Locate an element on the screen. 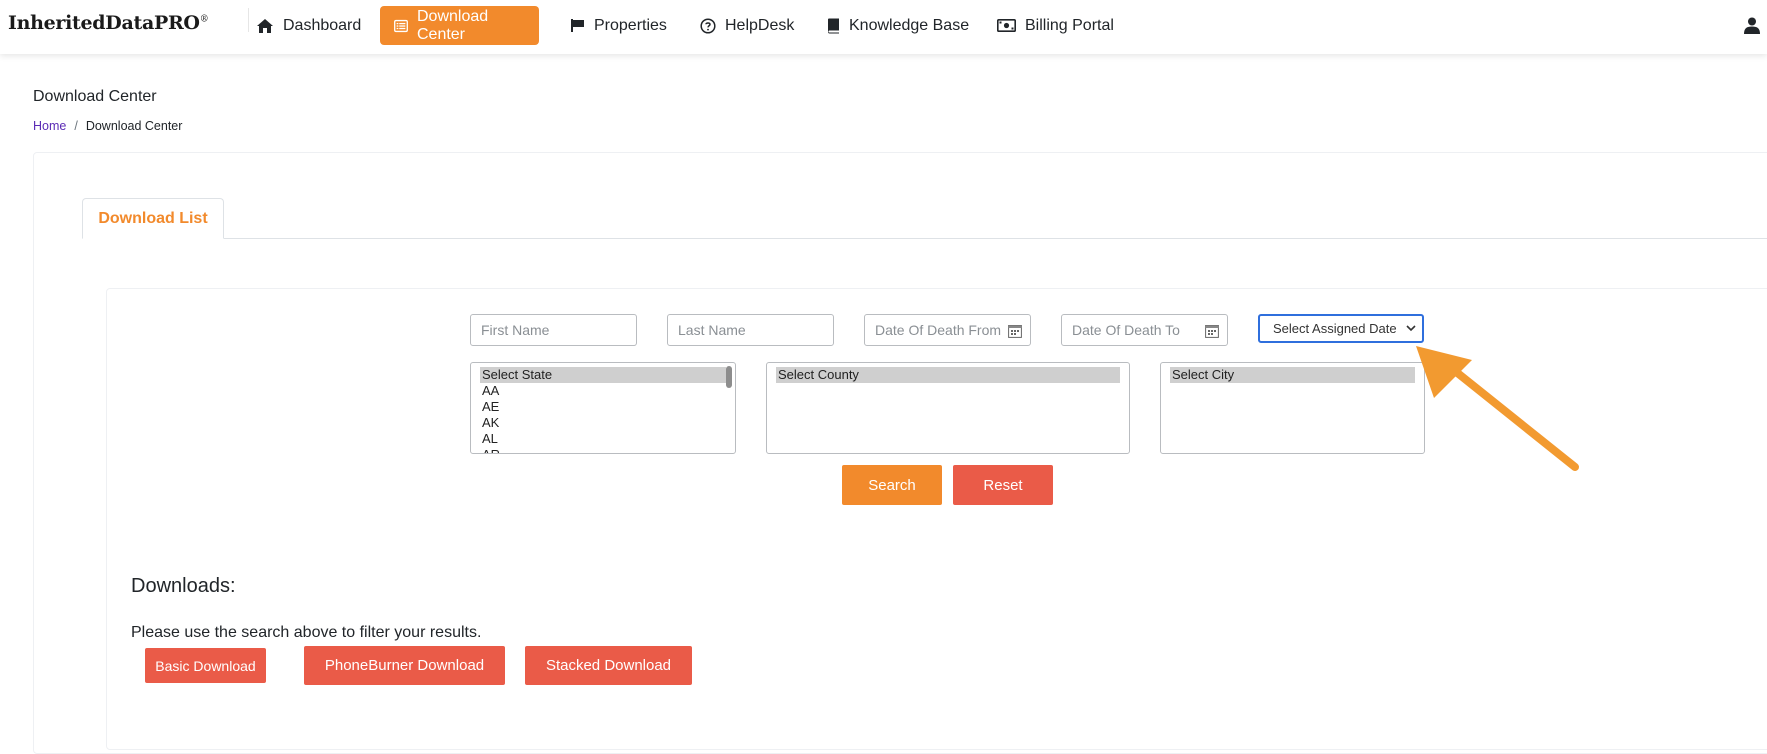  search-button: Search is located at coordinates (892, 485).